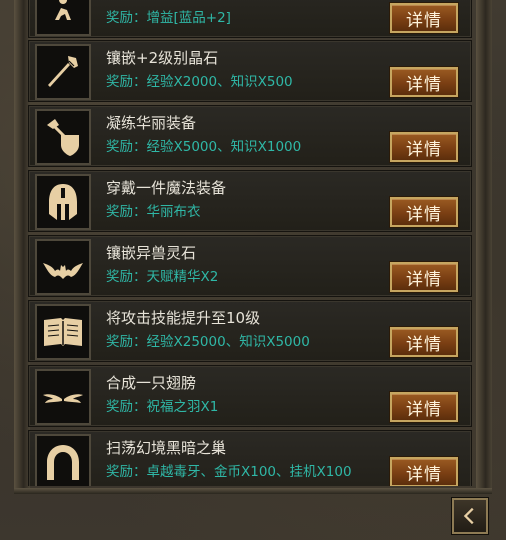  Describe the element at coordinates (183, 318) in the screenshot. I see `task-title: 将攻击技能提升至10级` at that location.